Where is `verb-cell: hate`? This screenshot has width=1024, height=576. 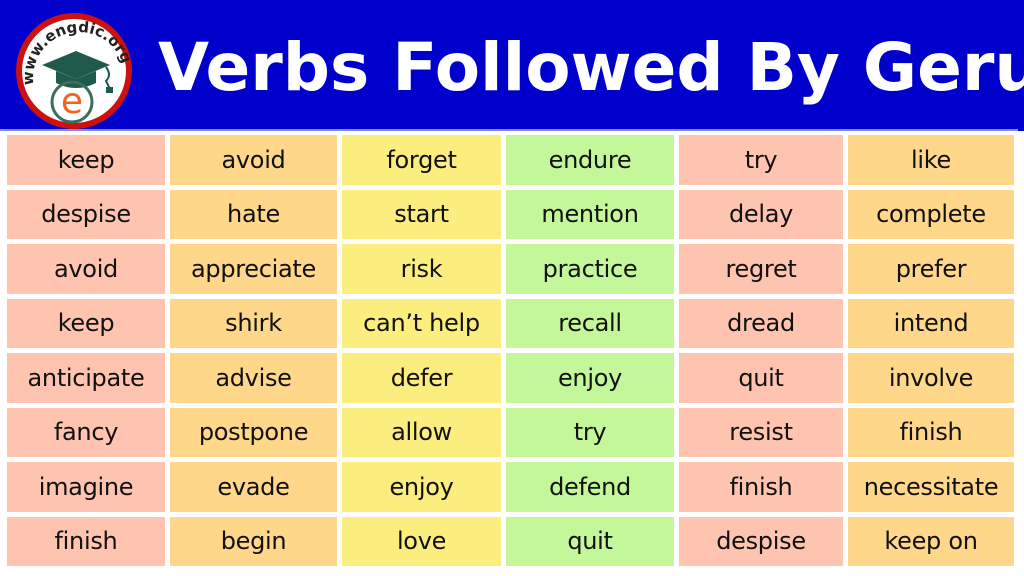 verb-cell: hate is located at coordinates (253, 214).